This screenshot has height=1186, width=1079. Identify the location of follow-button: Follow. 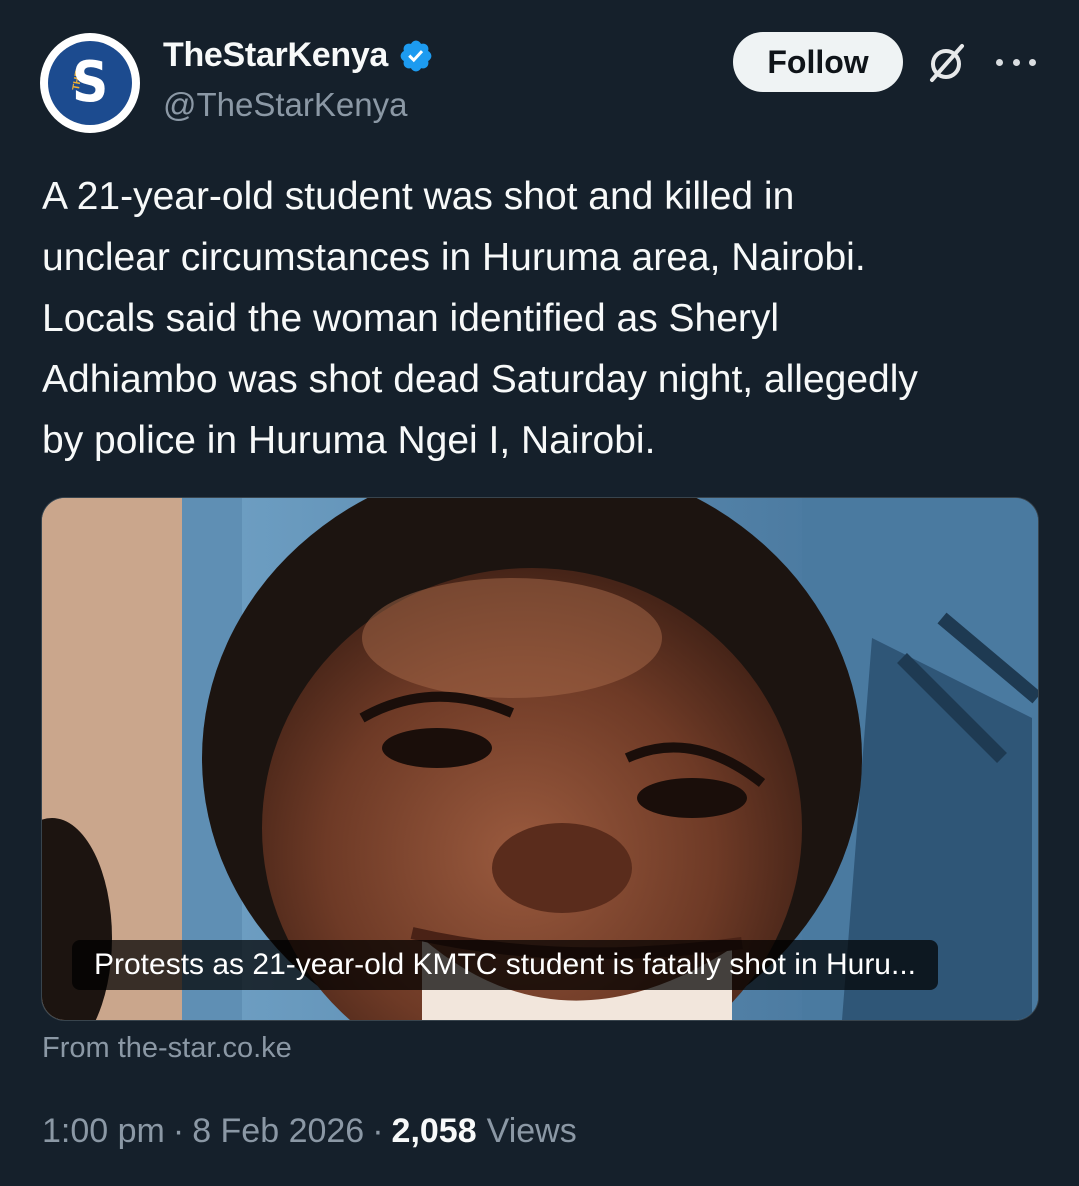
(818, 62).